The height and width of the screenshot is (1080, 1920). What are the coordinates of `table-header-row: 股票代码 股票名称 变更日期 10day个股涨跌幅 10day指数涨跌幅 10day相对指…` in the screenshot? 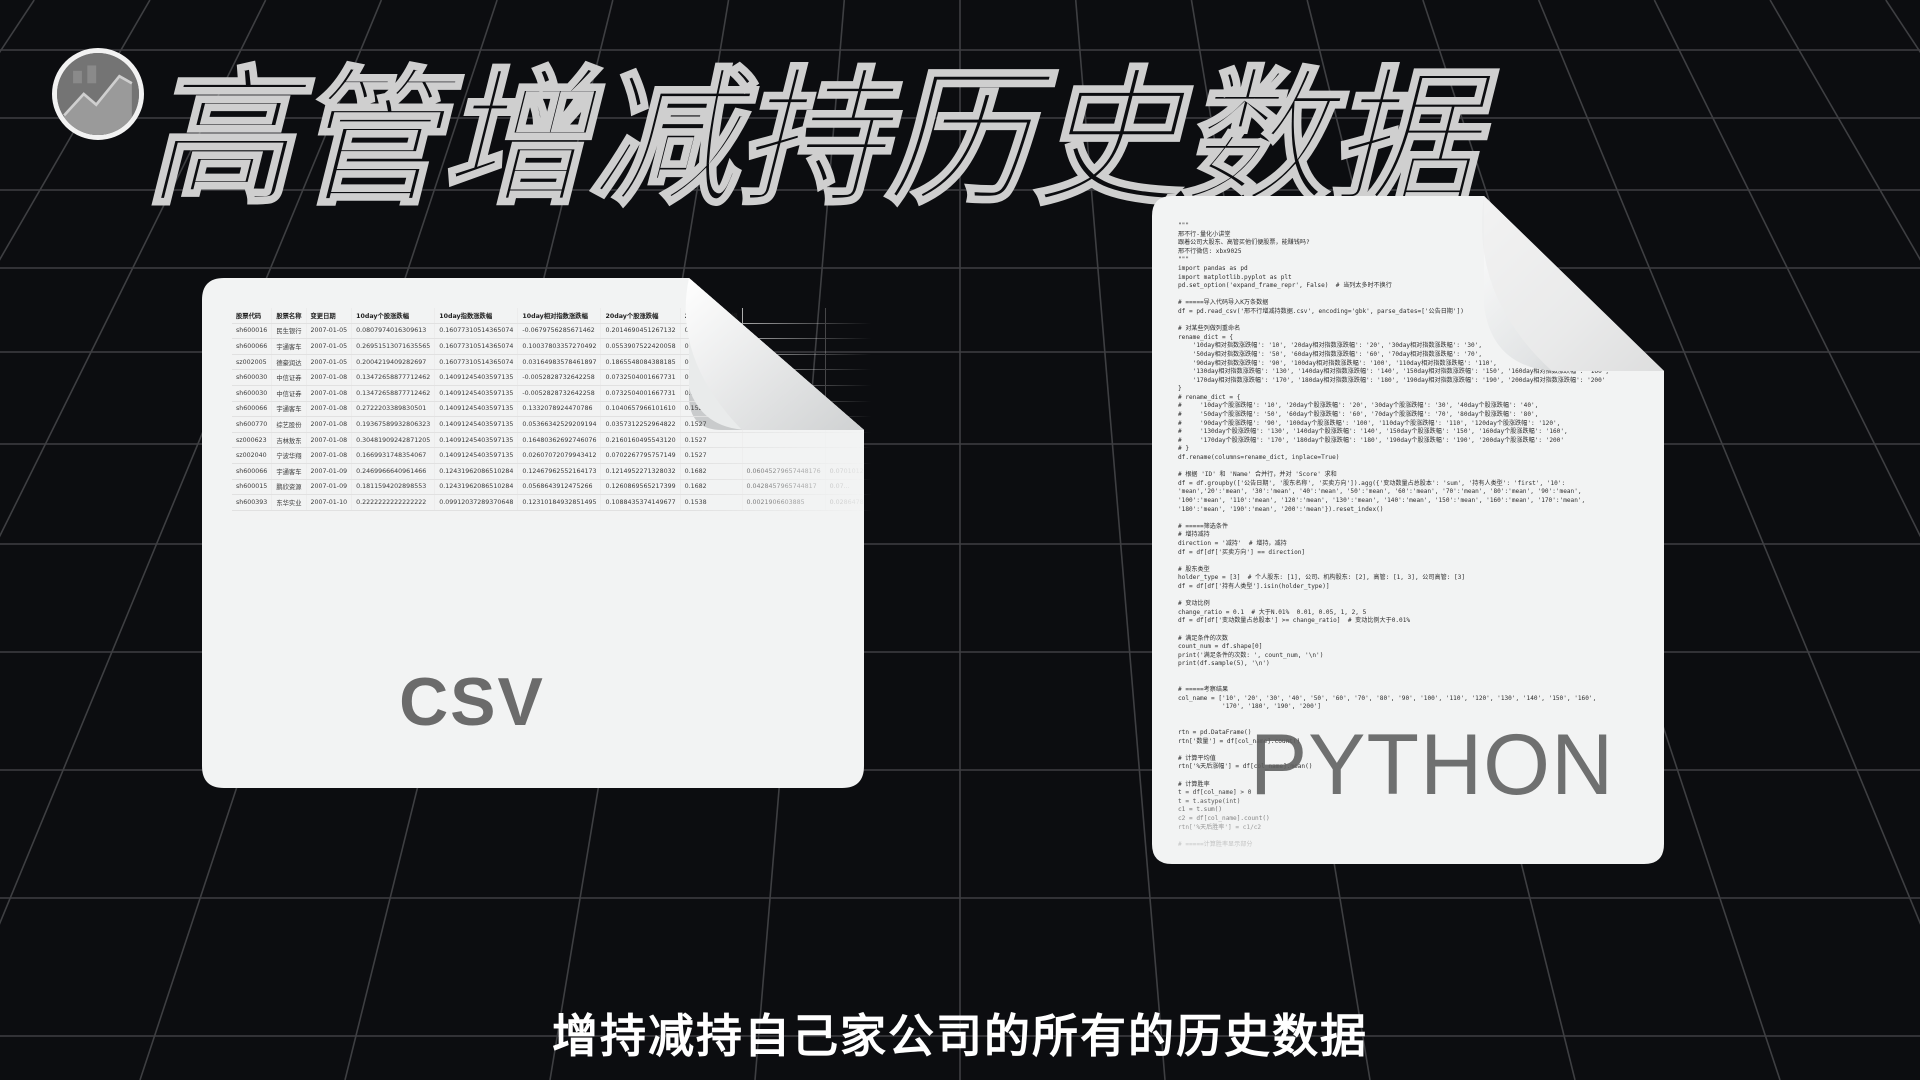 It's located at (552, 316).